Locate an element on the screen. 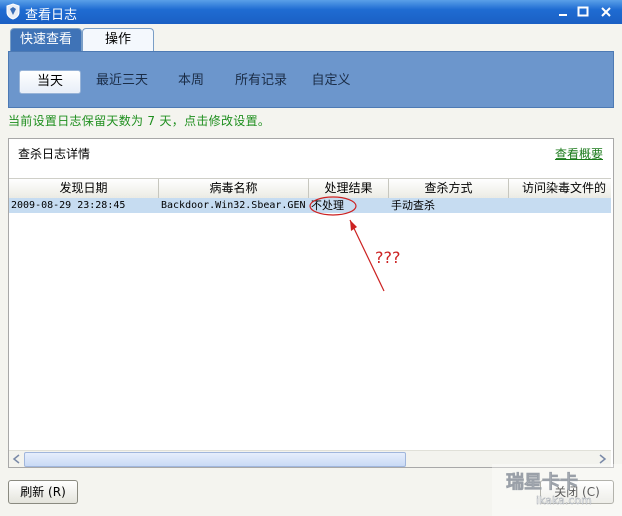 The height and width of the screenshot is (516, 622). table-header: 发现日期 病毒名称 处理结果 查杀方式 访问染毒文件的 is located at coordinates (310, 188).